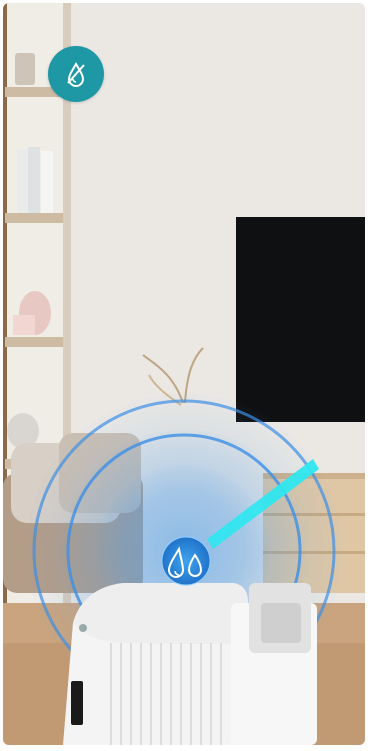  Describe the element at coordinates (190, 664) in the screenshot. I see `dehumidifier` at that location.